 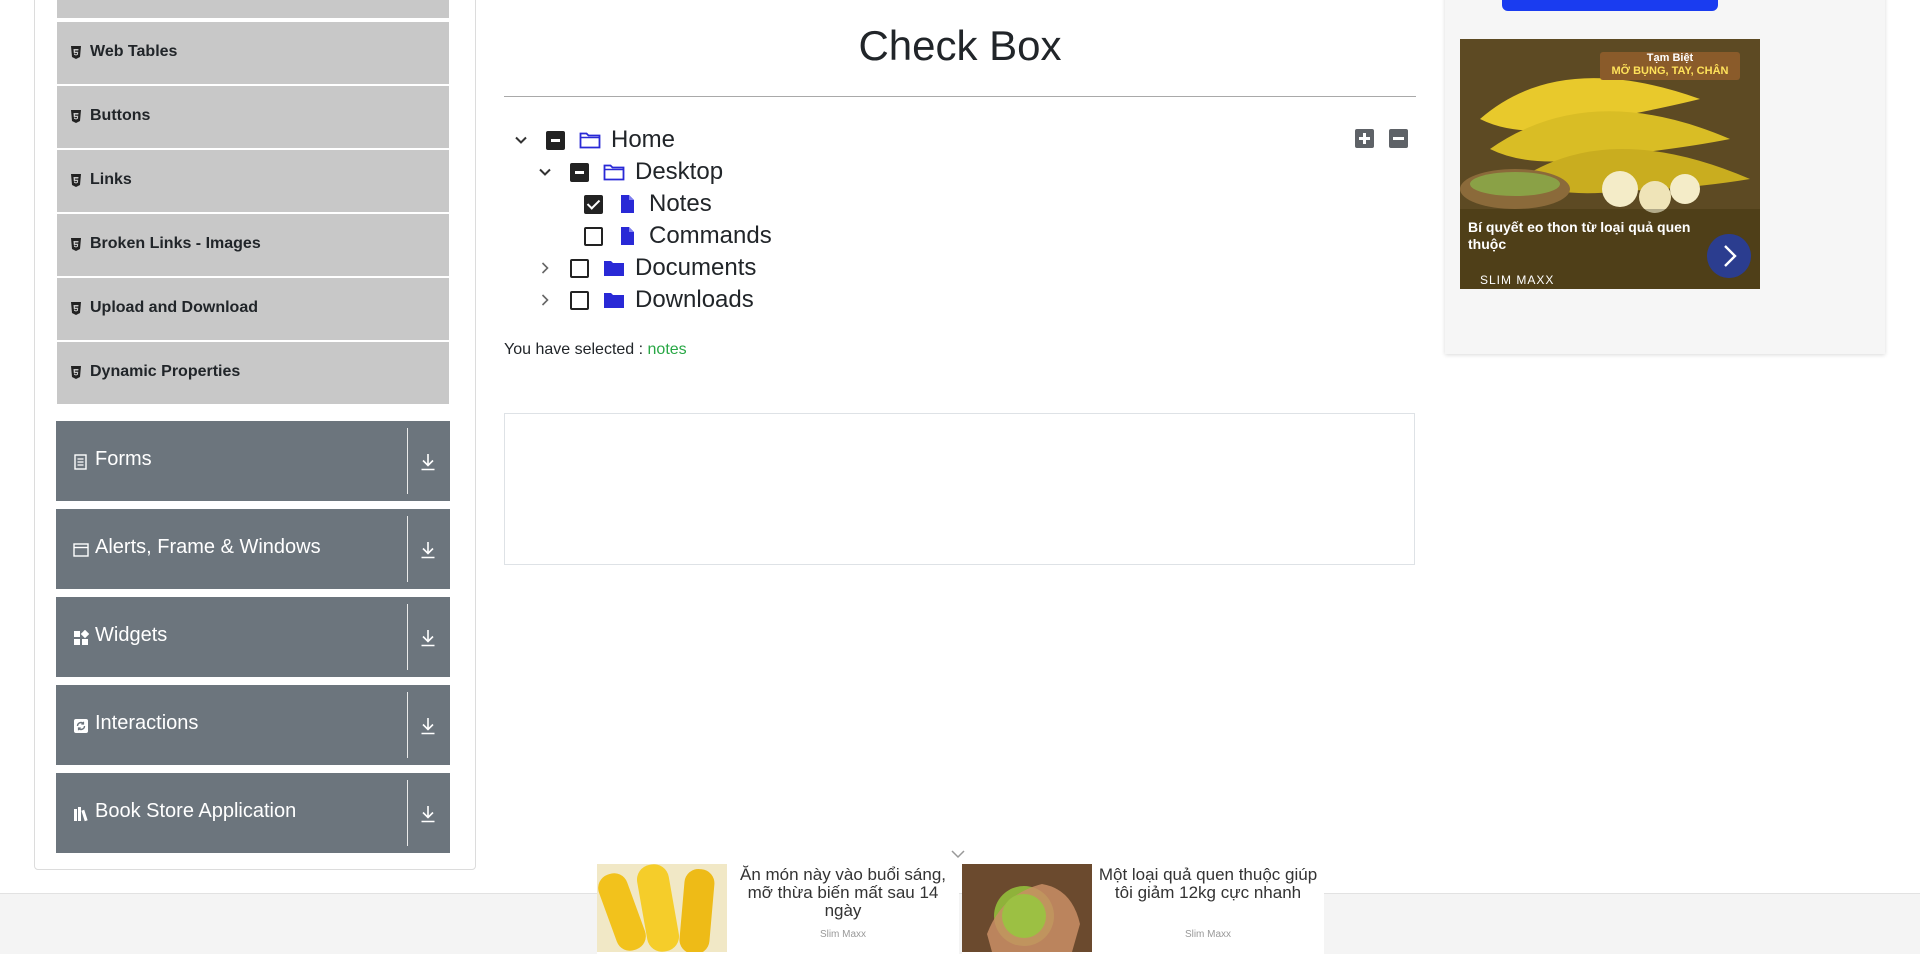 I want to click on expand-all-button, so click(x=1364, y=138).